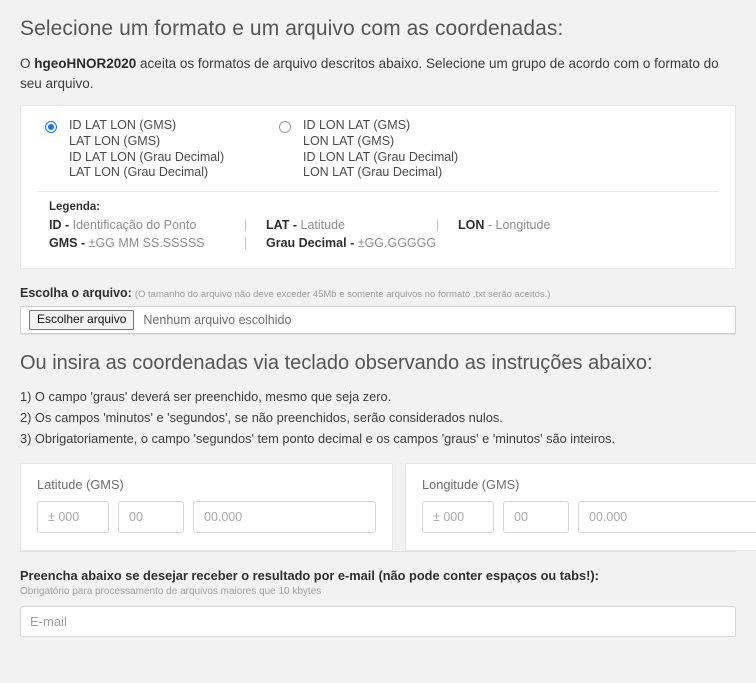 The height and width of the screenshot is (683, 756). What do you see at coordinates (321, 225) in the screenshot?
I see `legend-value: Latitude` at bounding box center [321, 225].